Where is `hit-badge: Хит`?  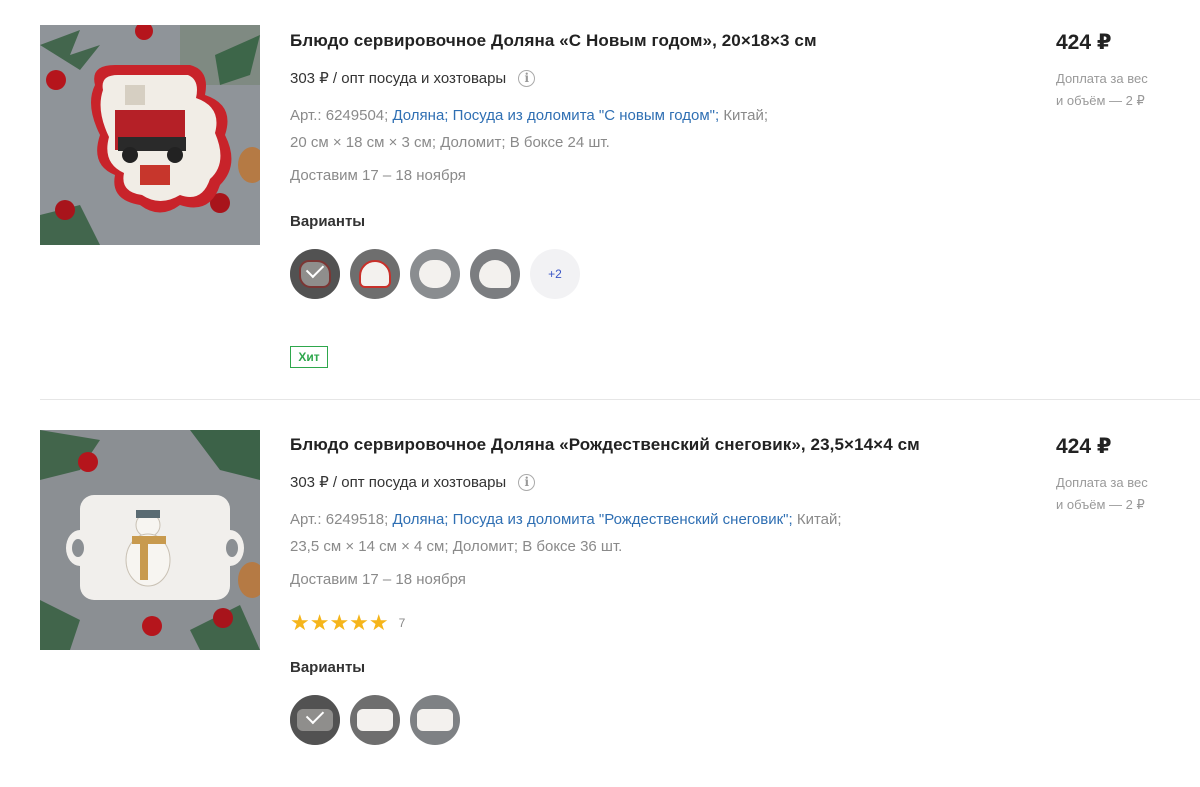
hit-badge: Хит is located at coordinates (309, 357).